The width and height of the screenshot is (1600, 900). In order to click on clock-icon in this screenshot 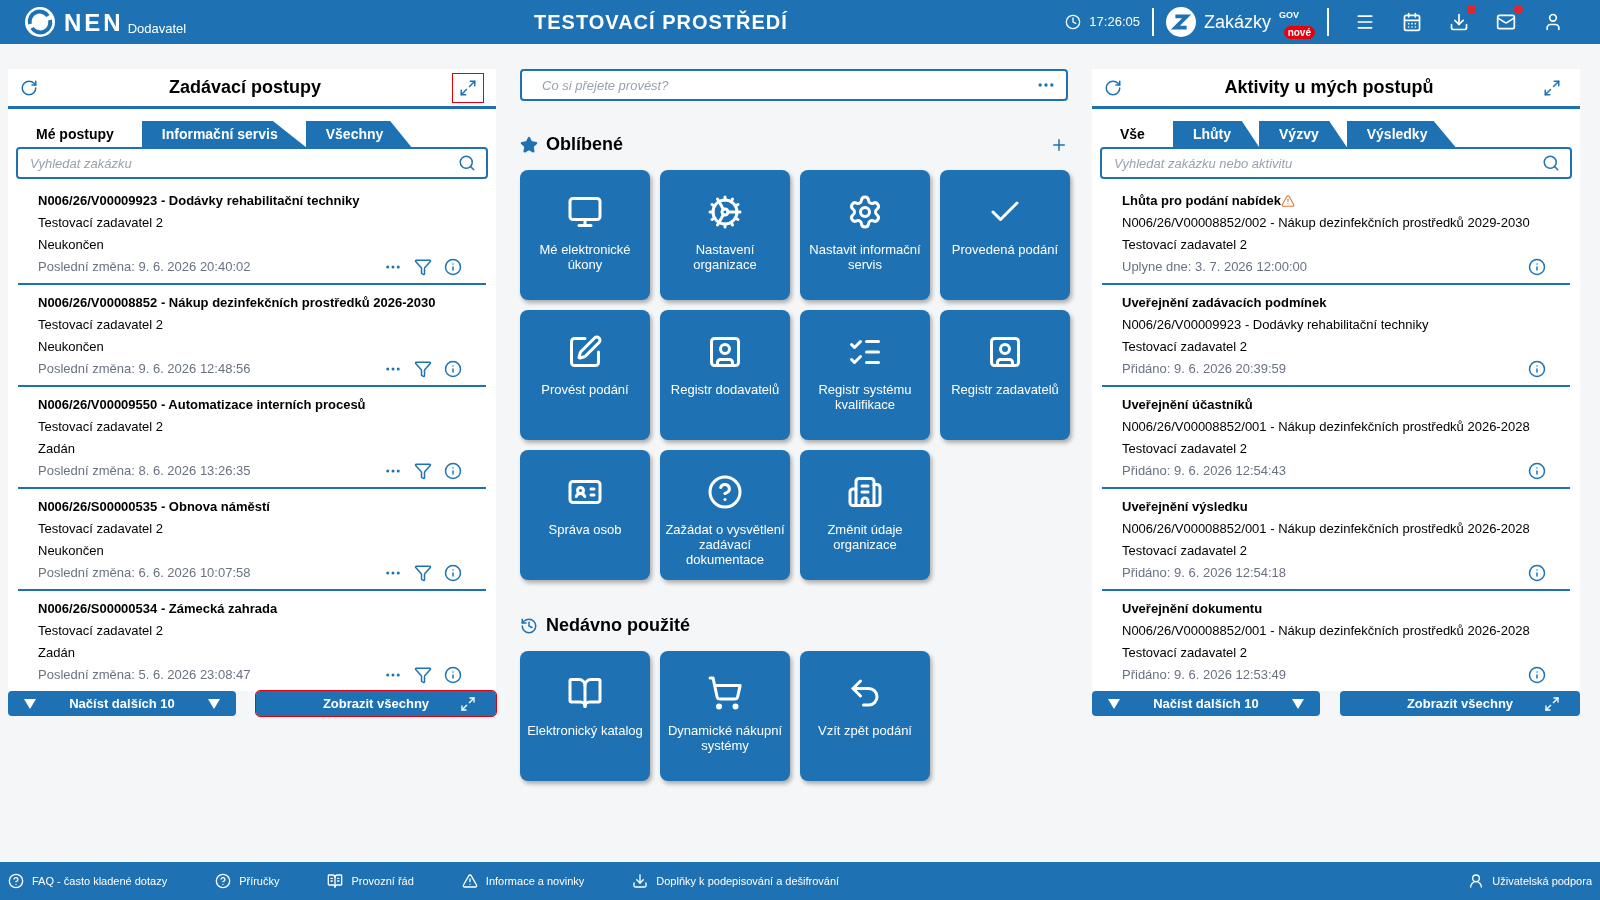, I will do `click(1073, 22)`.